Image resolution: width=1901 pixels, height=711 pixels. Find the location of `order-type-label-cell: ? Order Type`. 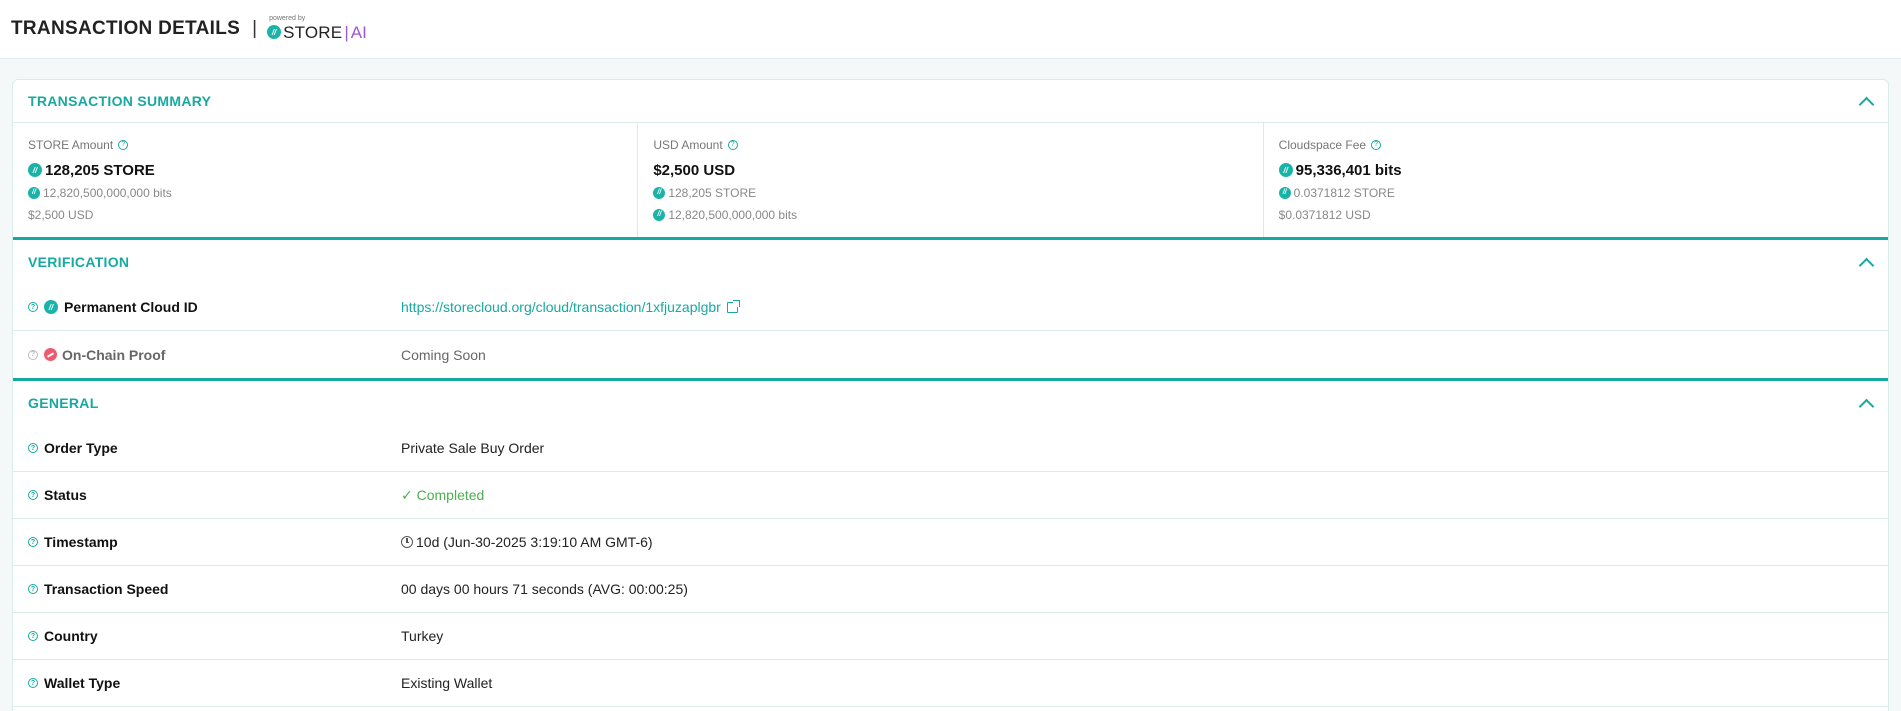

order-type-label-cell: ? Order Type is located at coordinates (214, 448).